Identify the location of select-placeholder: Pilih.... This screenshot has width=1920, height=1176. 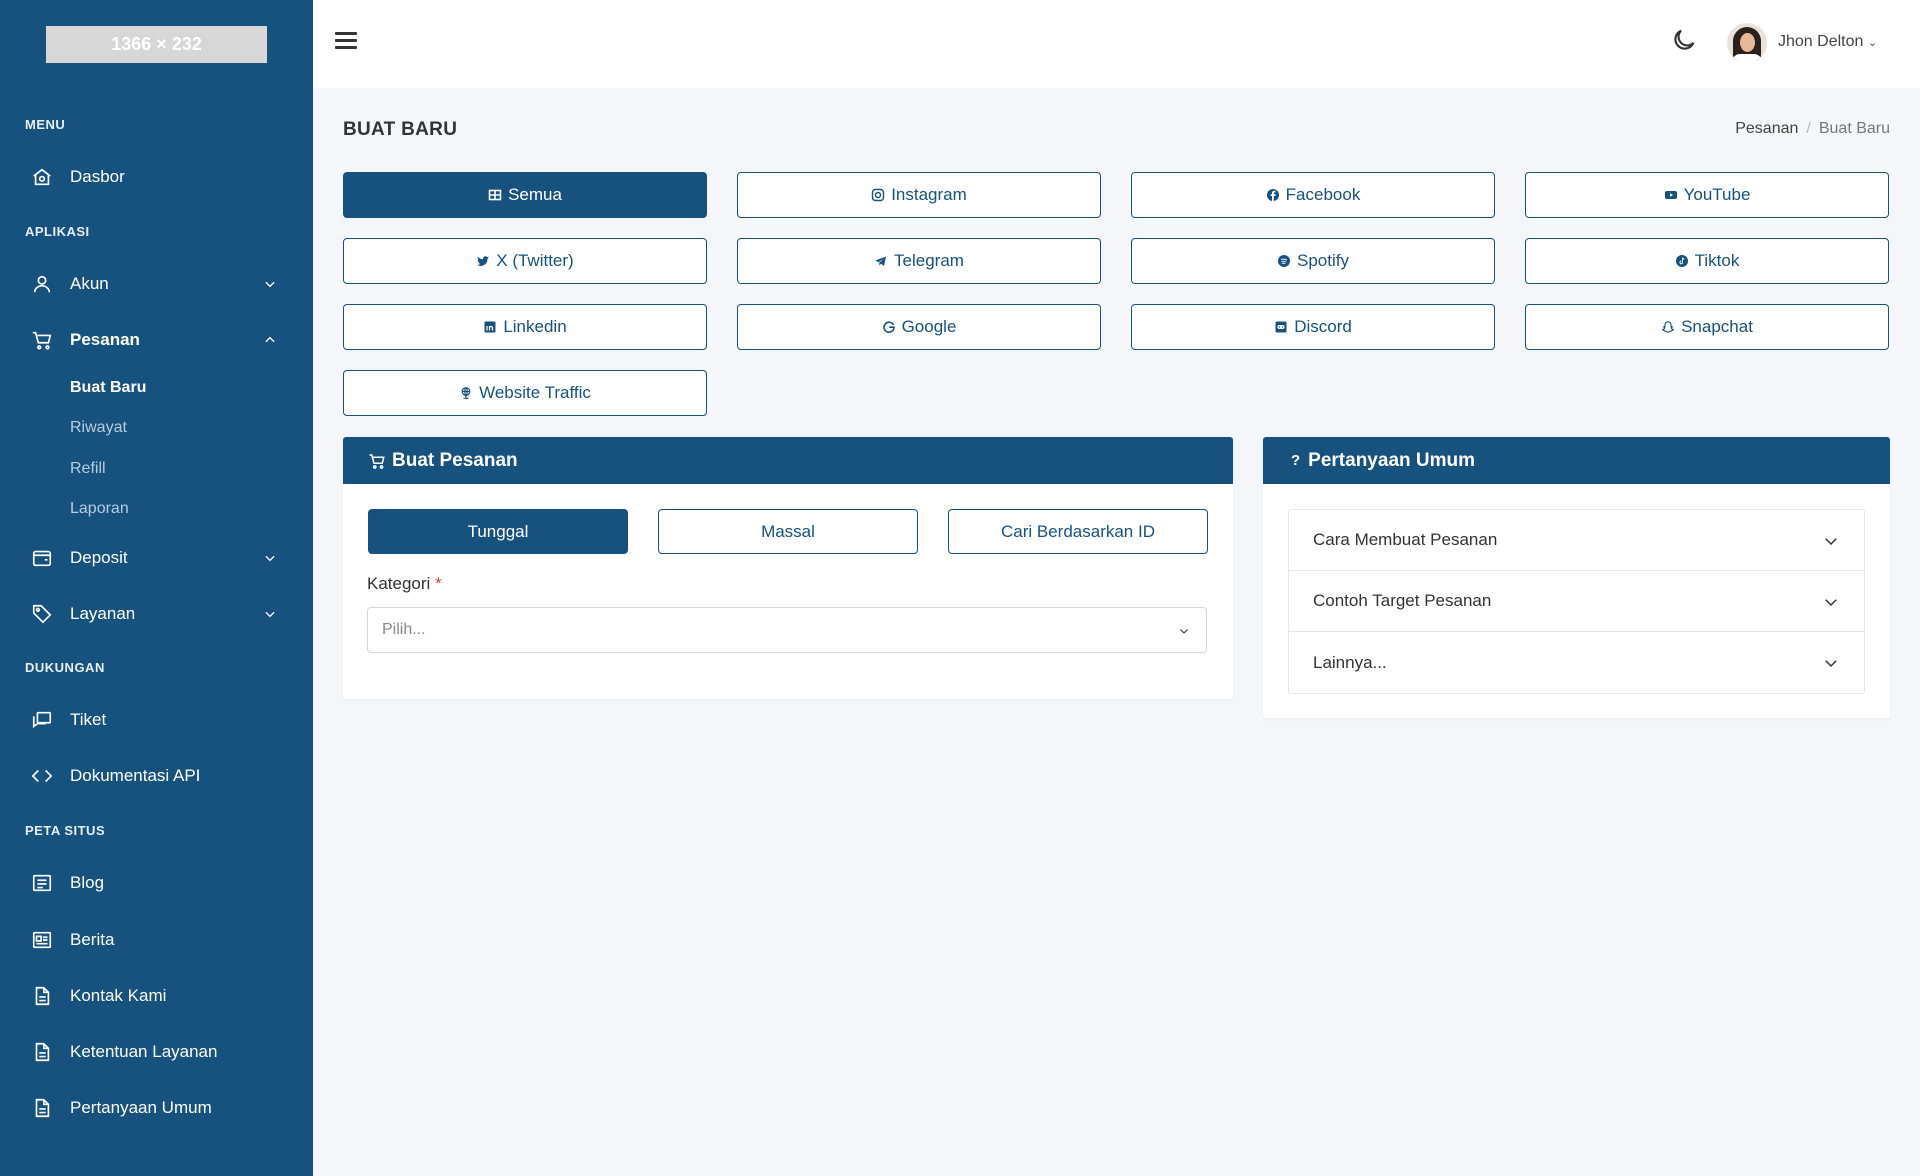
(404, 629).